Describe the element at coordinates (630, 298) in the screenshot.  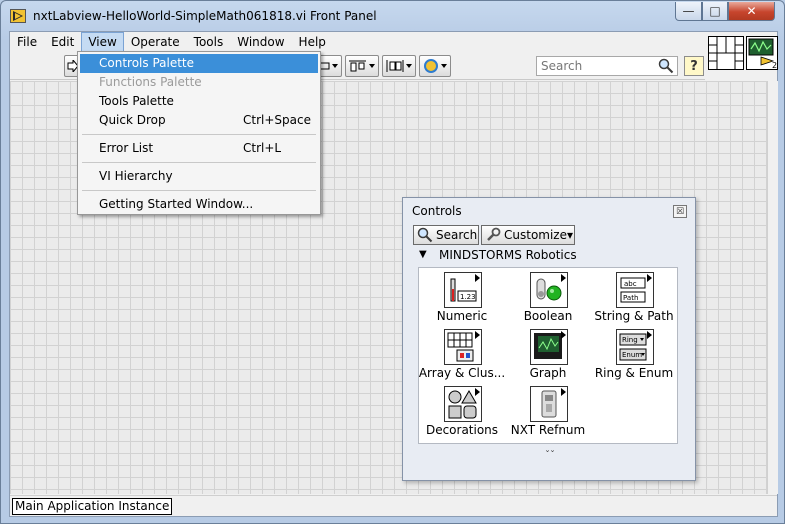
I see `svg-text: Path` at that location.